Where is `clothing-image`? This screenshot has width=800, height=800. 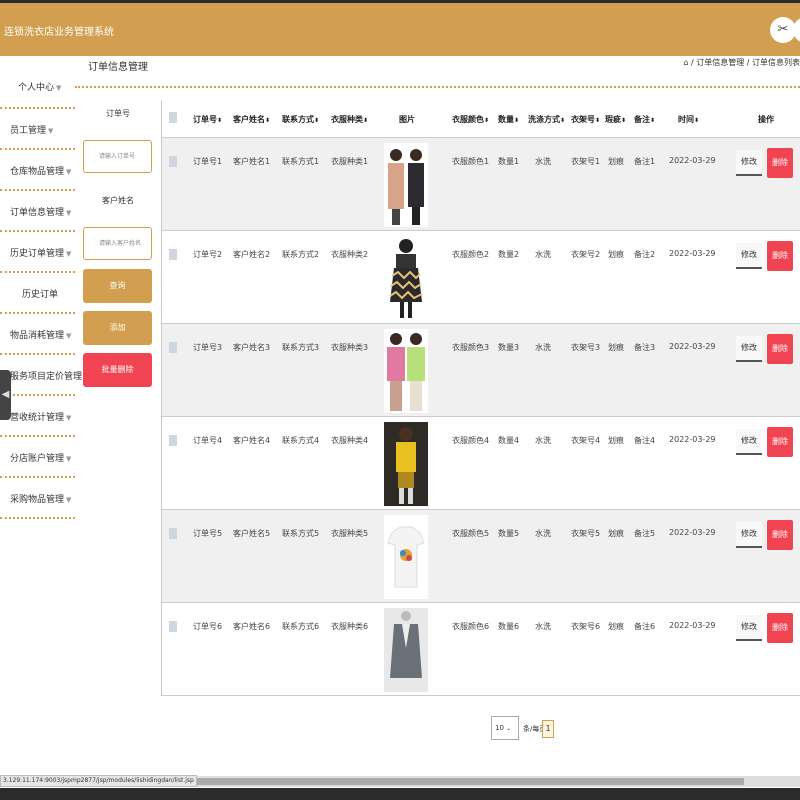 clothing-image is located at coordinates (406, 371).